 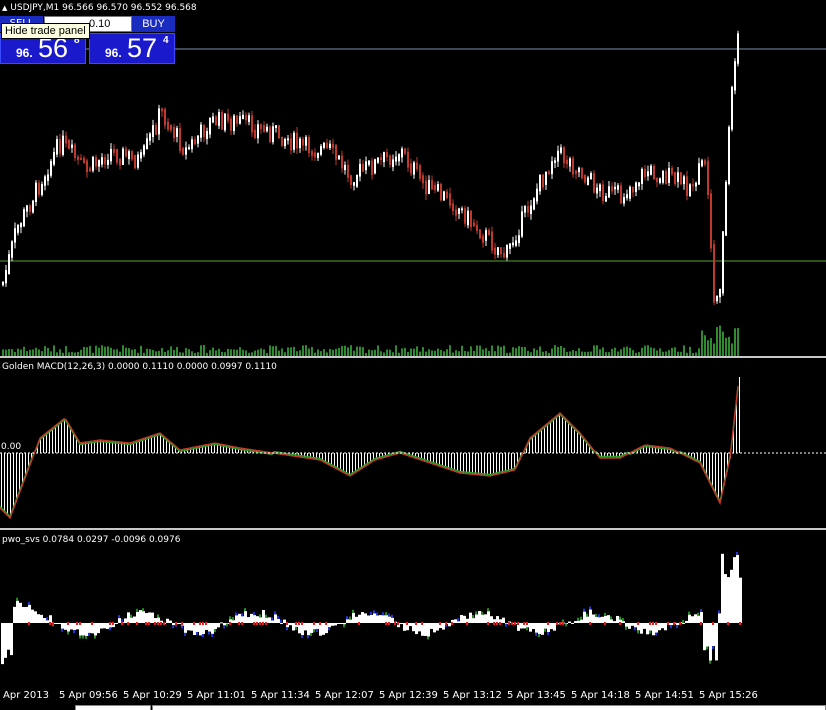 What do you see at coordinates (153, 24) in the screenshot?
I see `buy-button: BUY` at bounding box center [153, 24].